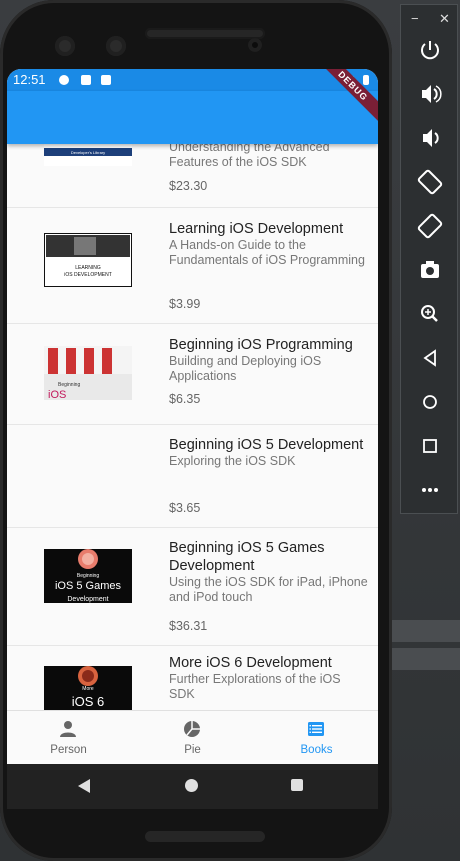 The height and width of the screenshot is (861, 460). Describe the element at coordinates (88, 586) in the screenshot. I see `svg-text: iOS 5 Games` at that location.